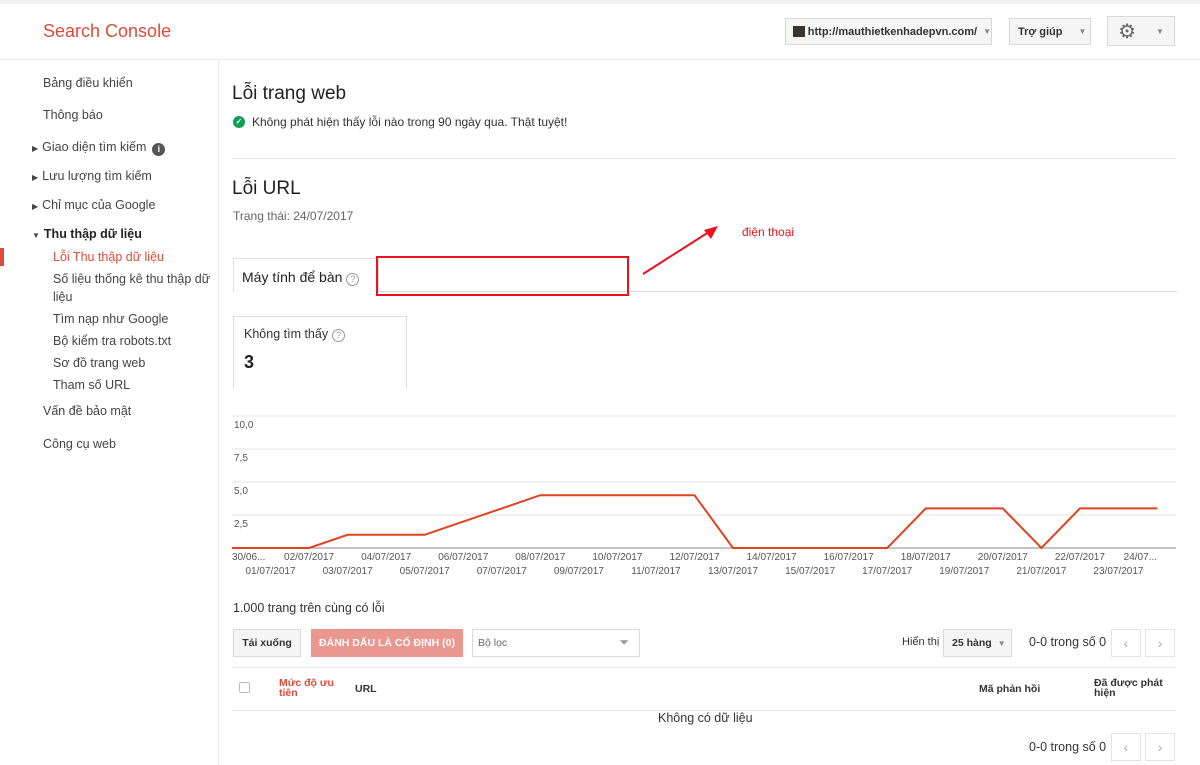 Image resolution: width=1200 pixels, height=765 pixels. I want to click on chart-x-tick-label: 11/07/2017, so click(656, 571).